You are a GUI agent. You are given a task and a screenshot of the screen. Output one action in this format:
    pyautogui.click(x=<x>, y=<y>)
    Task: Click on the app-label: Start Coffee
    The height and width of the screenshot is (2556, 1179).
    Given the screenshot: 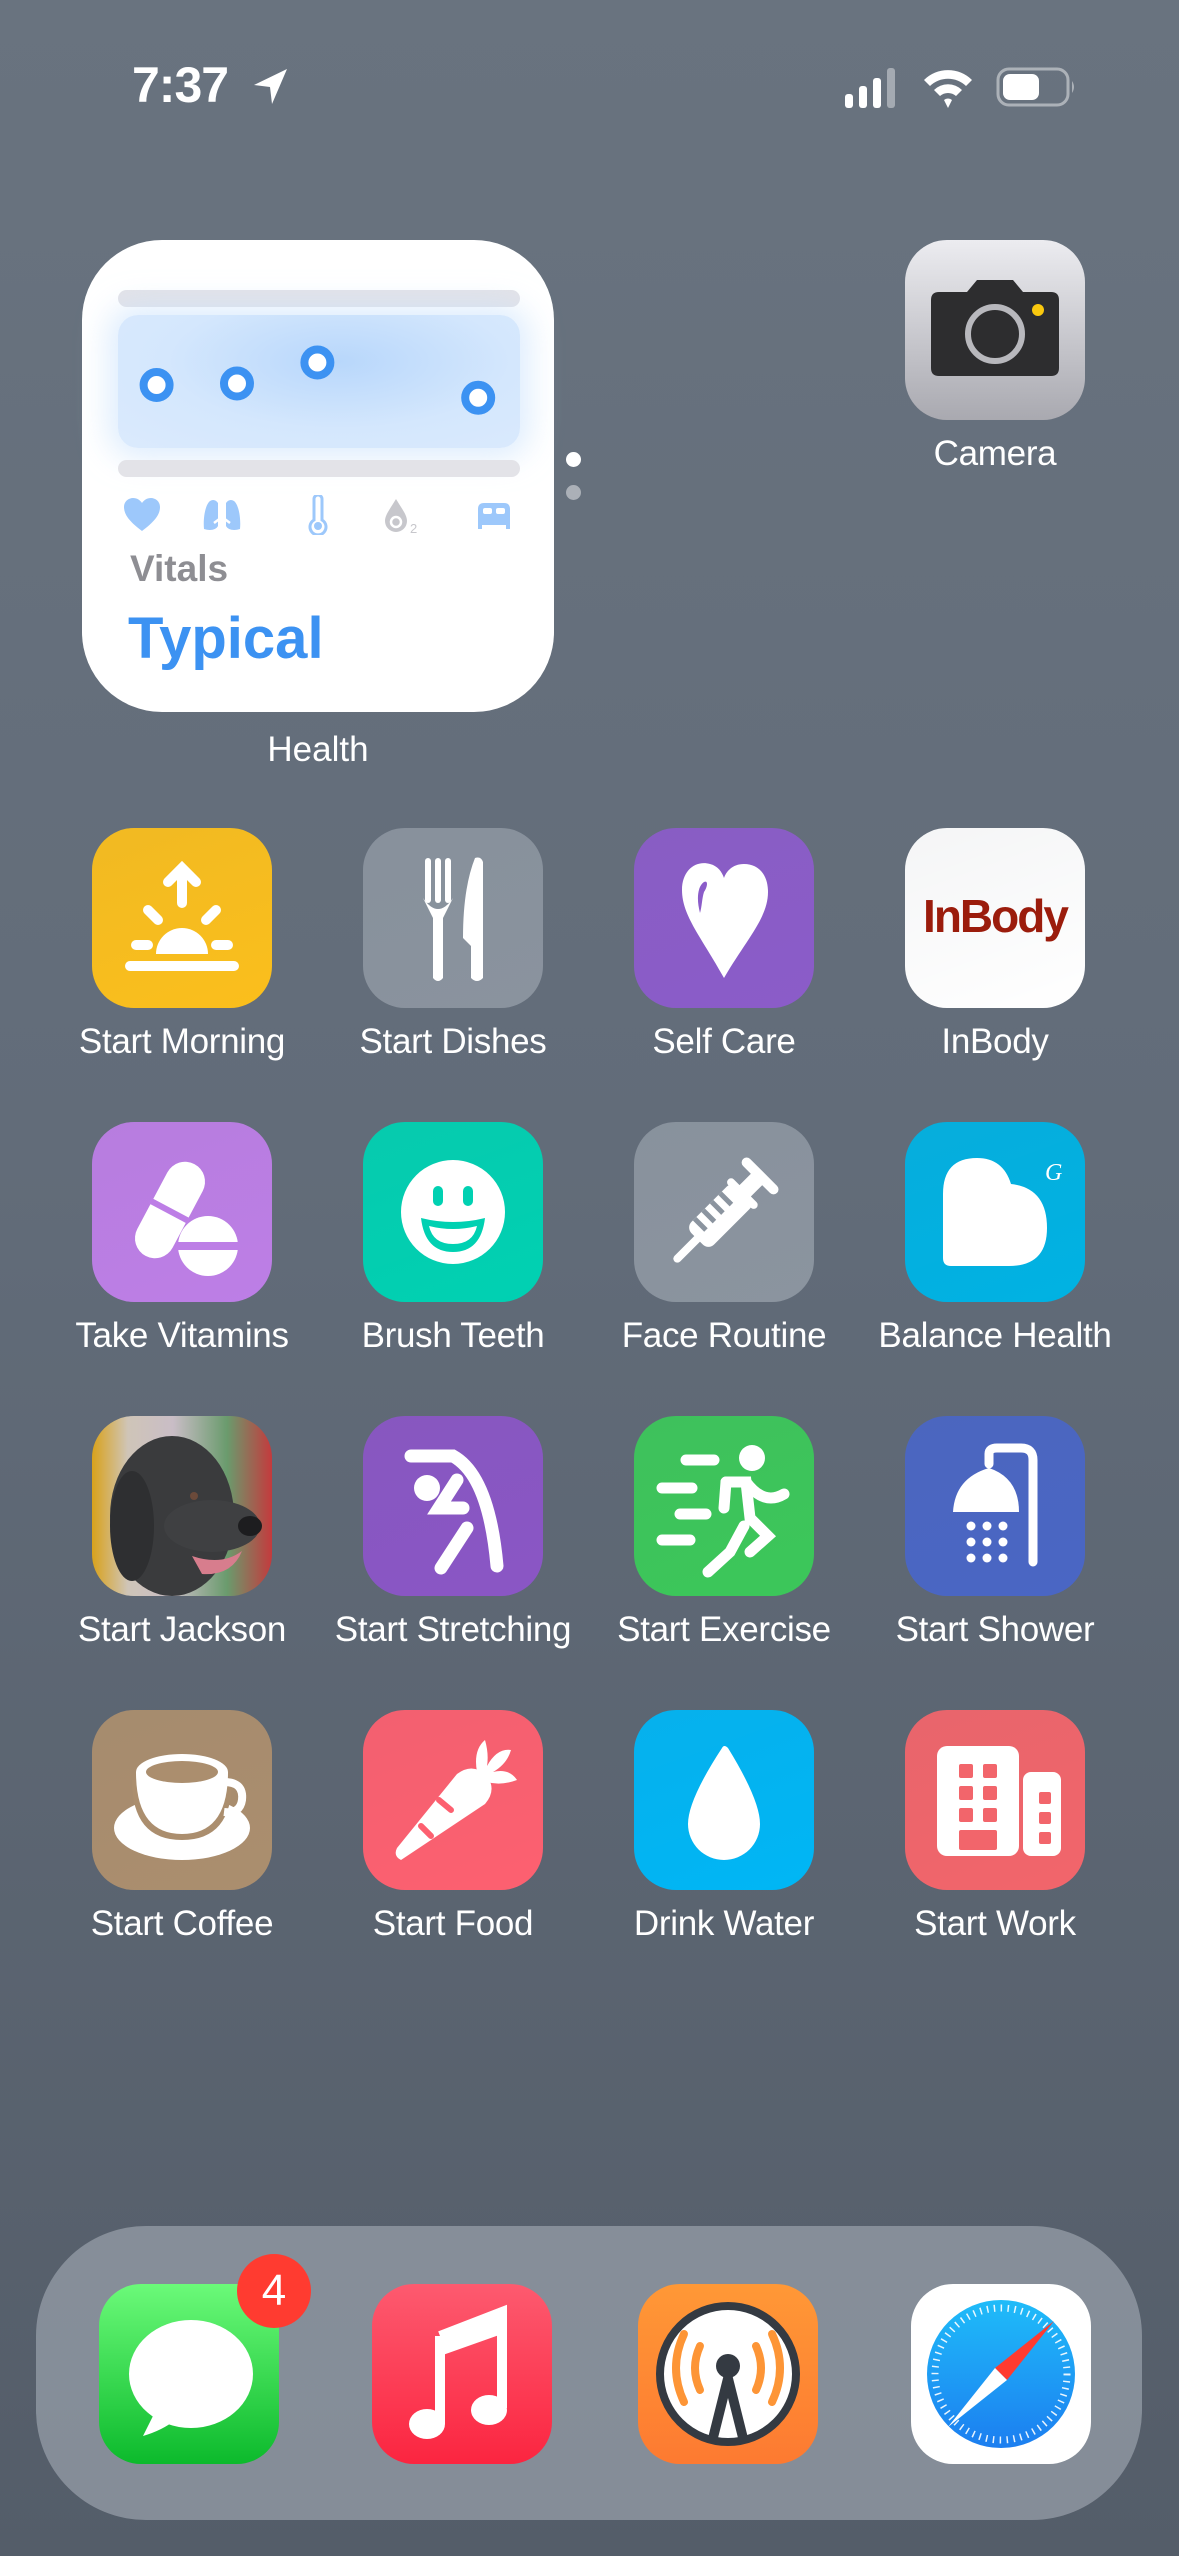 What is the action you would take?
    pyautogui.click(x=182, y=1923)
    